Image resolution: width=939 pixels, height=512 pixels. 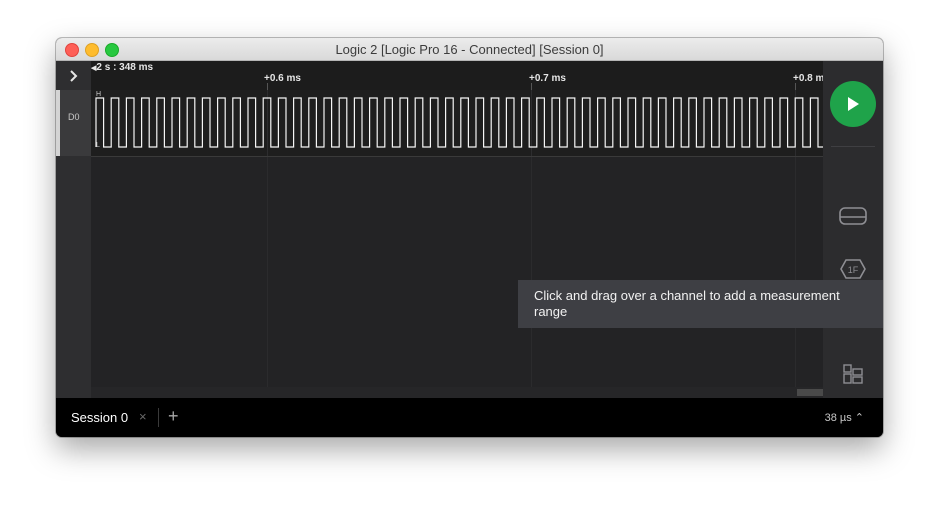 What do you see at coordinates (173, 416) in the screenshot?
I see `add-session-button: +` at bounding box center [173, 416].